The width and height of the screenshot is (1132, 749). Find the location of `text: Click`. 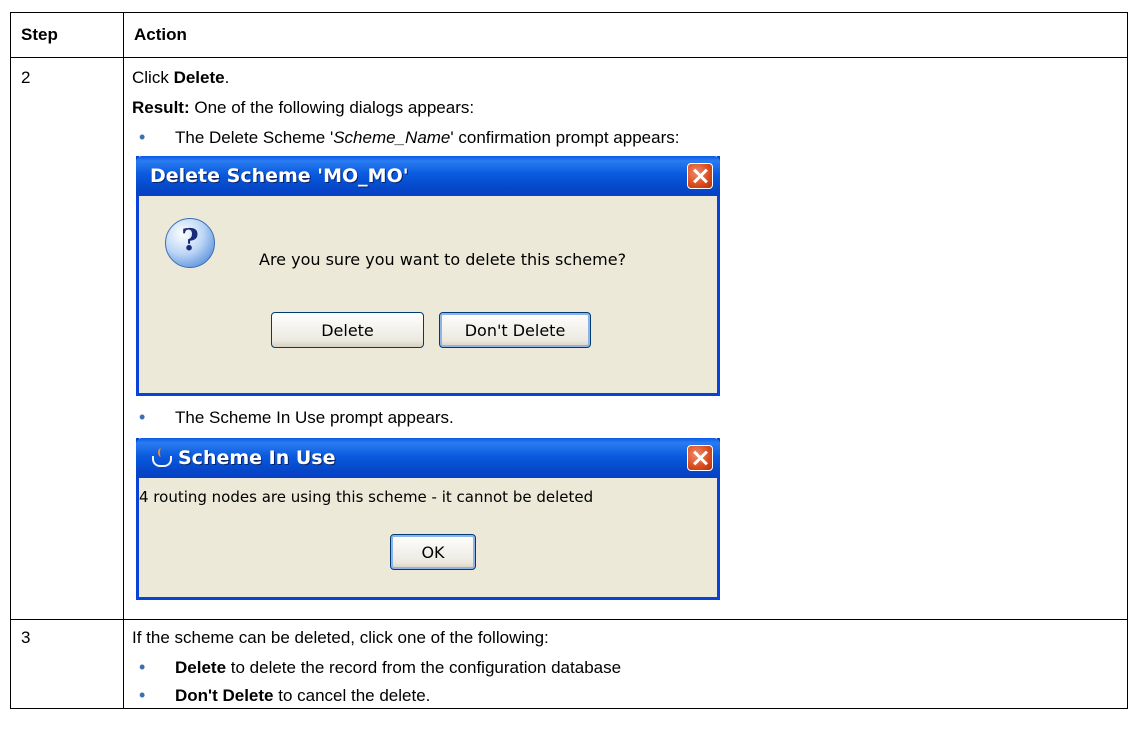

text: Click is located at coordinates (153, 77).